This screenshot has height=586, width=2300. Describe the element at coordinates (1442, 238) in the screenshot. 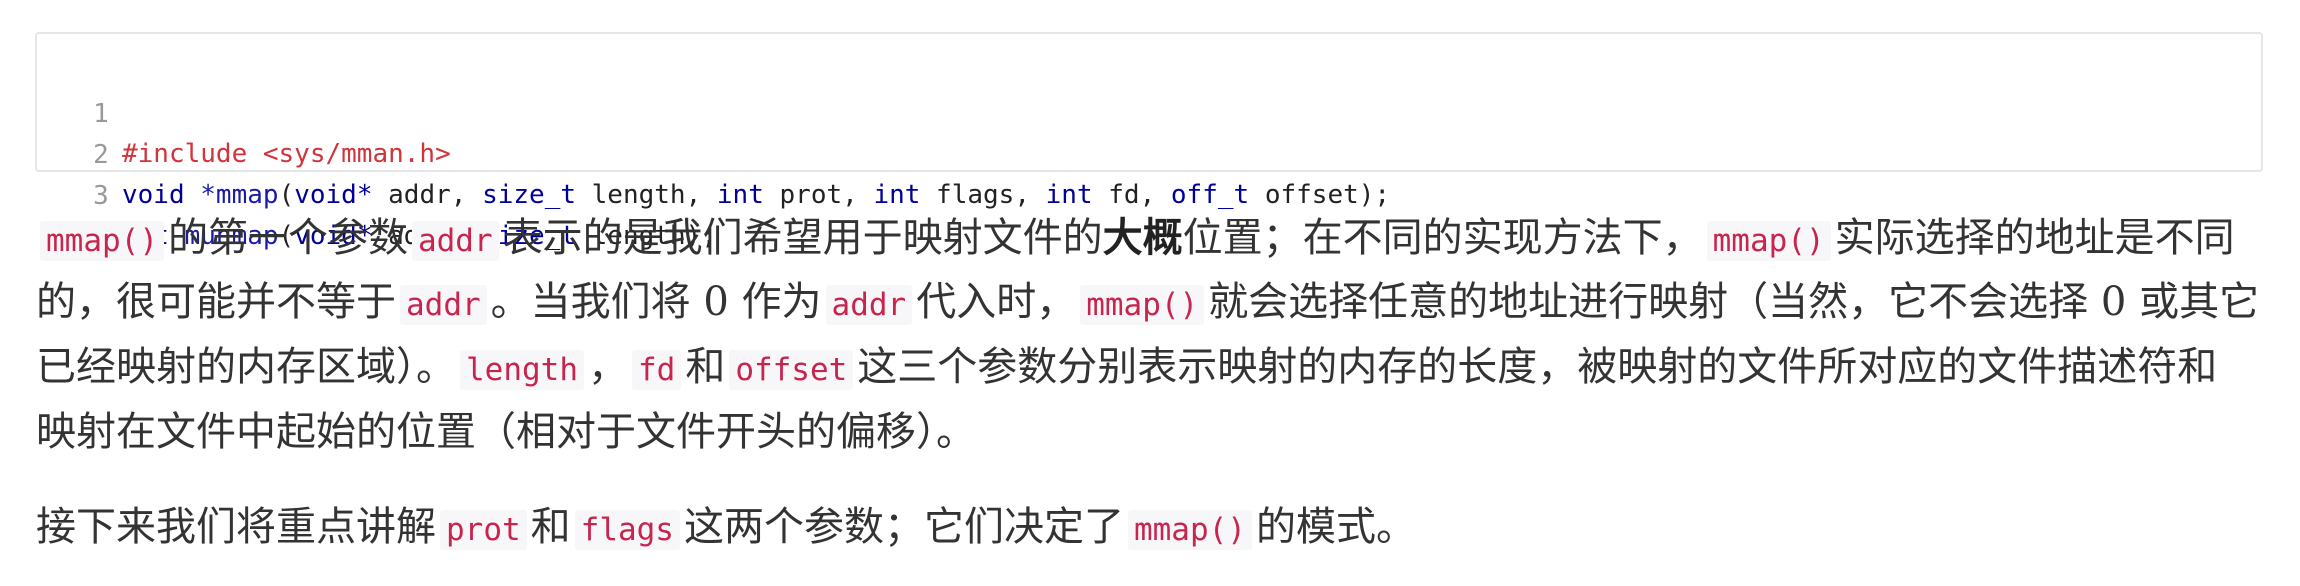

I see `text-run: 位置；在不同的实现方法下，` at that location.